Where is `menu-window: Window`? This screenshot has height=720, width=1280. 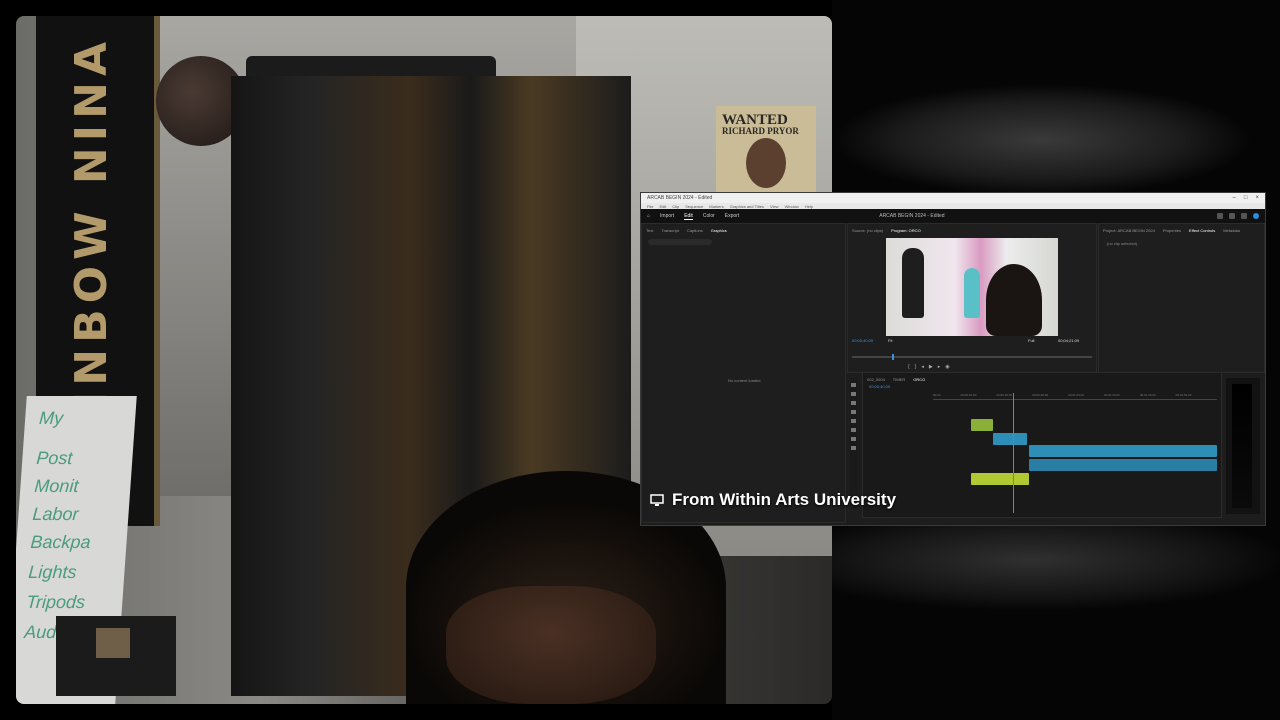 menu-window: Window is located at coordinates (792, 206).